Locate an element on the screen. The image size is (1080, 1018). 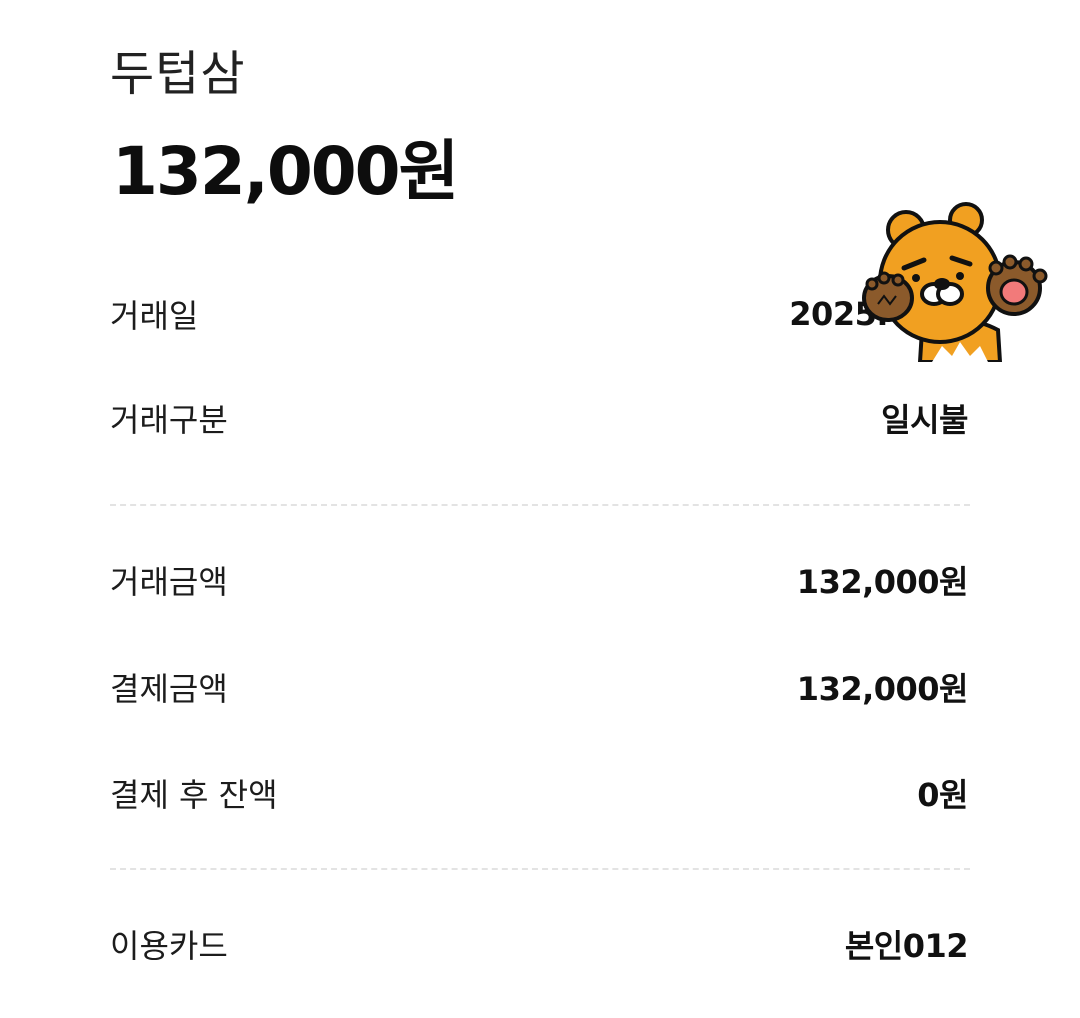
detail-row-card: 이용카드 본인012 is located at coordinates (539, 944).